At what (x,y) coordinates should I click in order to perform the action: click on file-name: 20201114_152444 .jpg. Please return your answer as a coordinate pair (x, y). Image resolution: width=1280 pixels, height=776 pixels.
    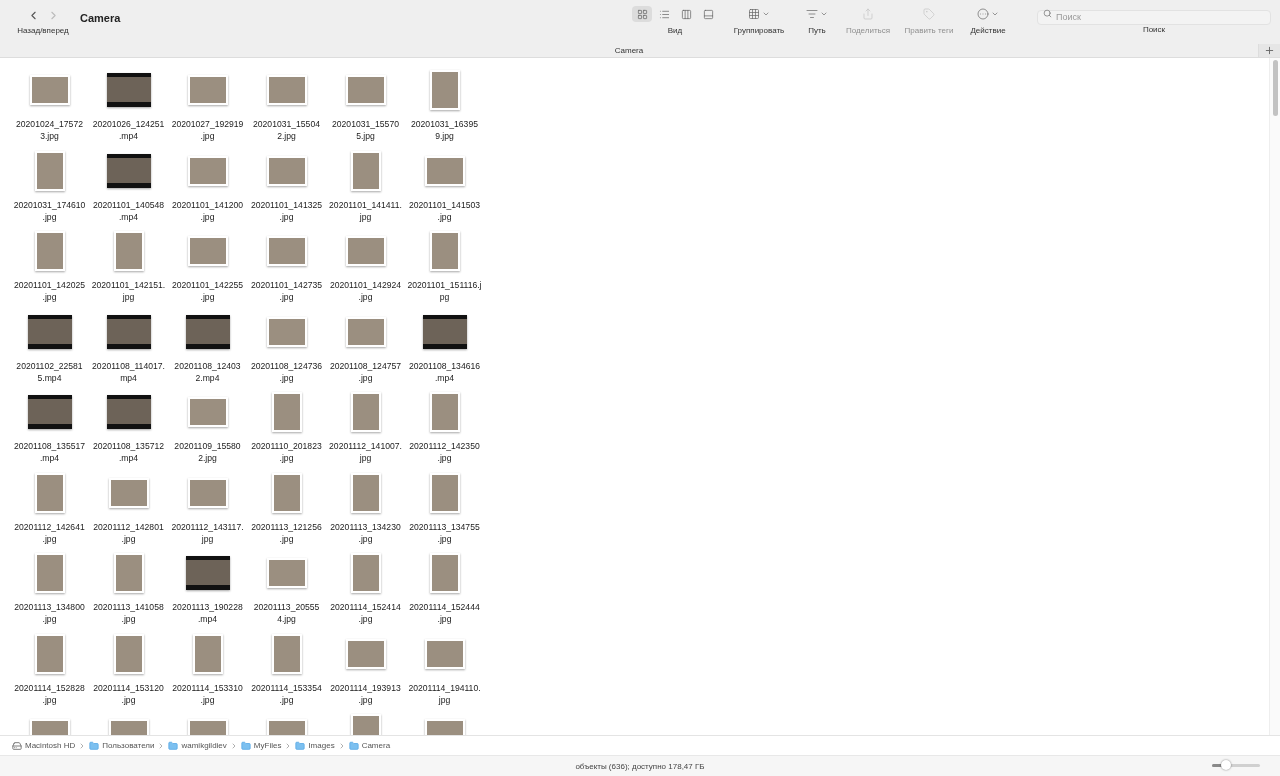
    Looking at the image, I should click on (444, 613).